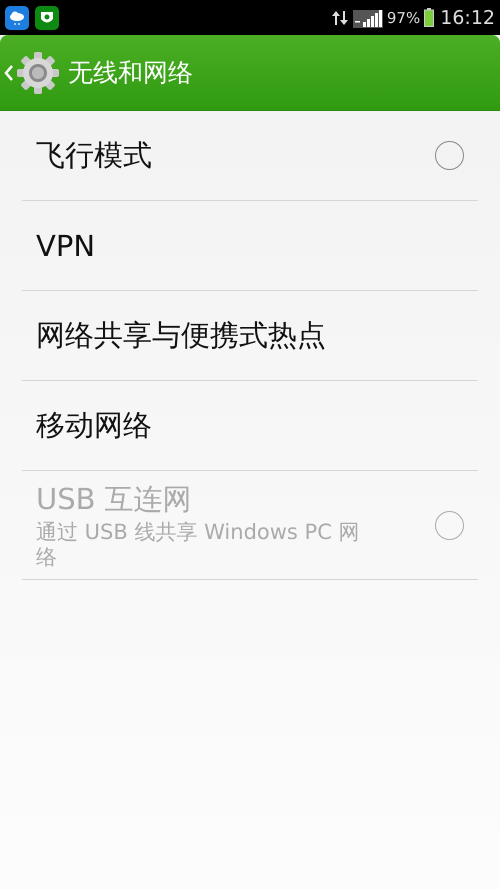 Image resolution: width=500 pixels, height=889 pixels. I want to click on signal-icon, so click(367, 18).